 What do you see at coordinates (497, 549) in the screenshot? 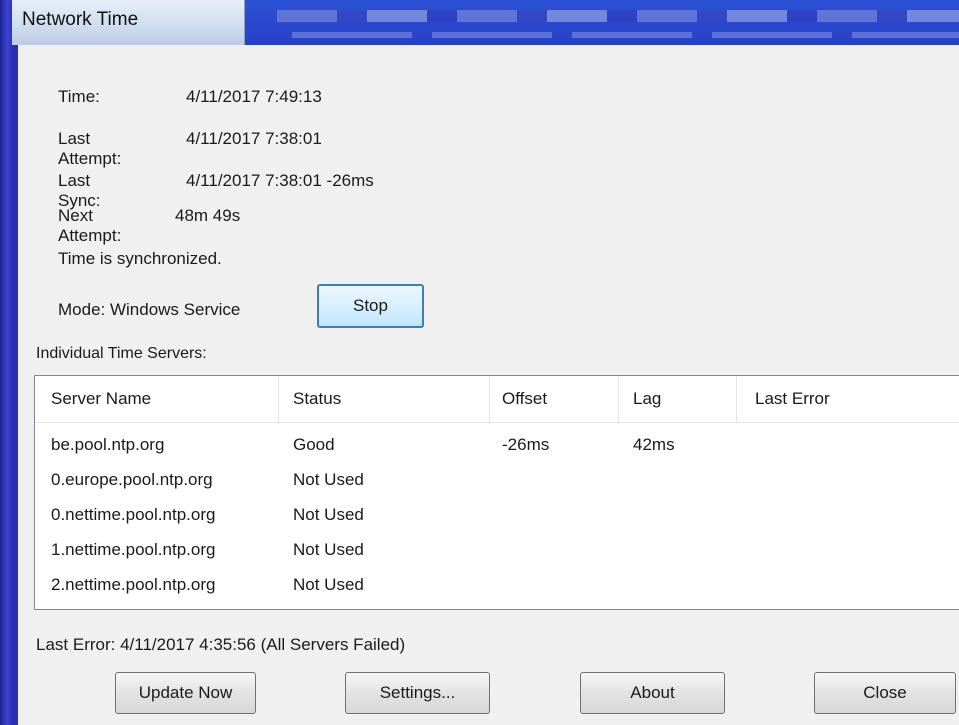
I see `server-row: 1.nettime.pool.ntp.org Not Used` at bounding box center [497, 549].